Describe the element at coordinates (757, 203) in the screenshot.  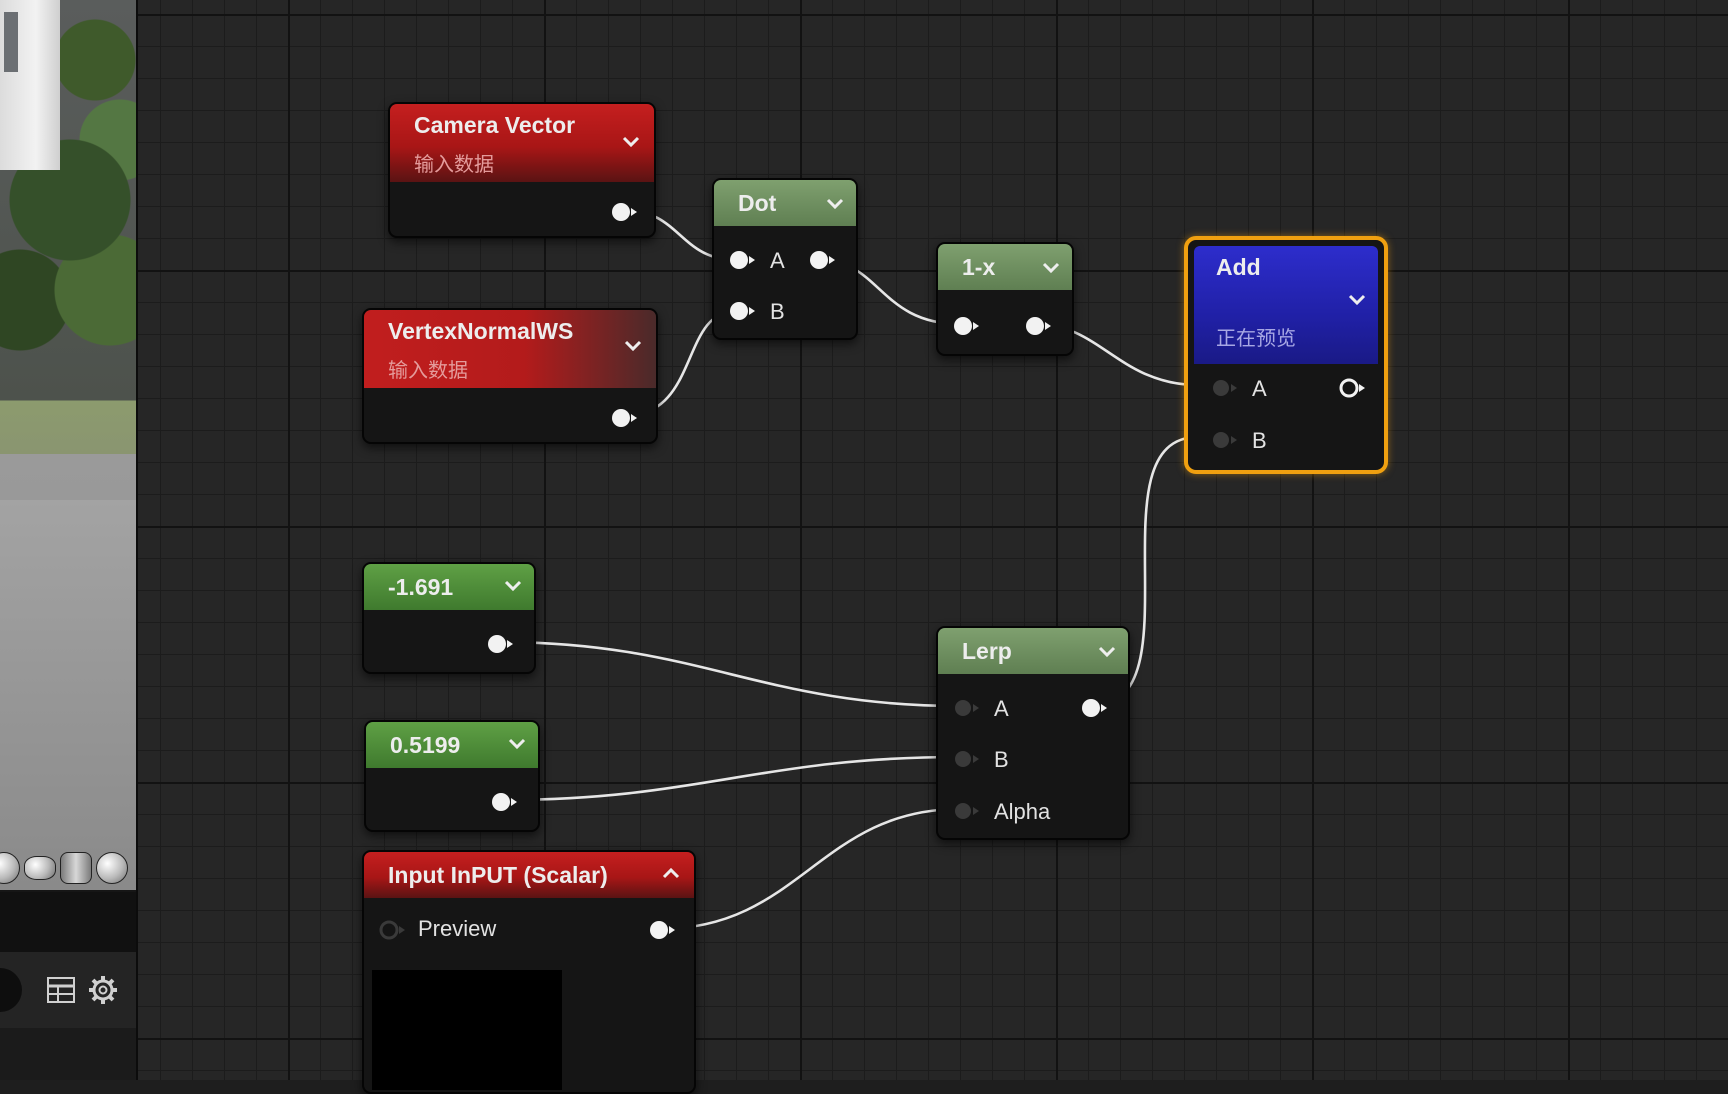
I see `node-title: Dot` at that location.